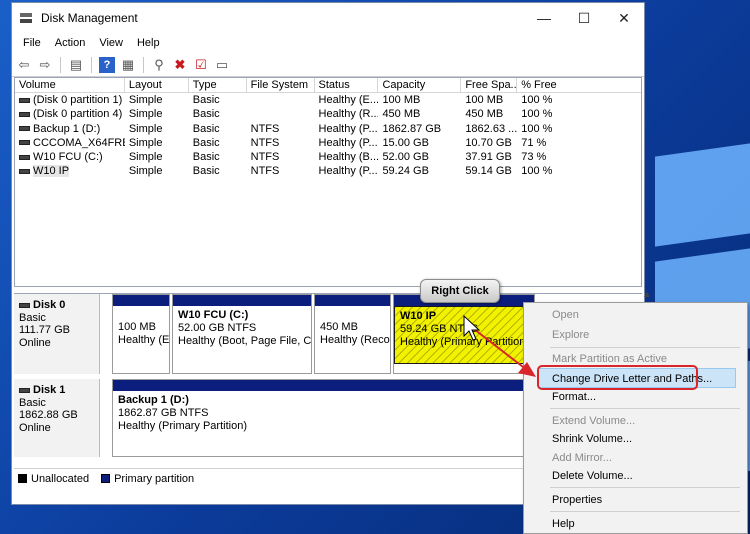  Describe the element at coordinates (635, 315) in the screenshot. I see `menu-item-open: Open` at that location.